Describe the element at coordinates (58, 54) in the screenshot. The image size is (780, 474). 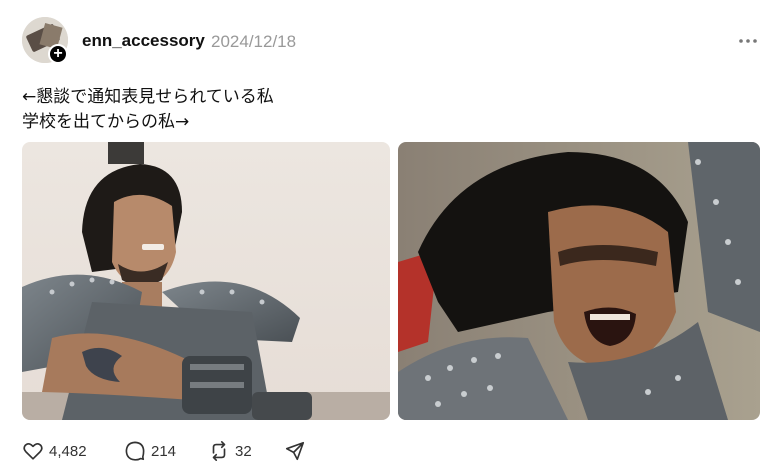
I see `follow-plus-icon: +` at that location.